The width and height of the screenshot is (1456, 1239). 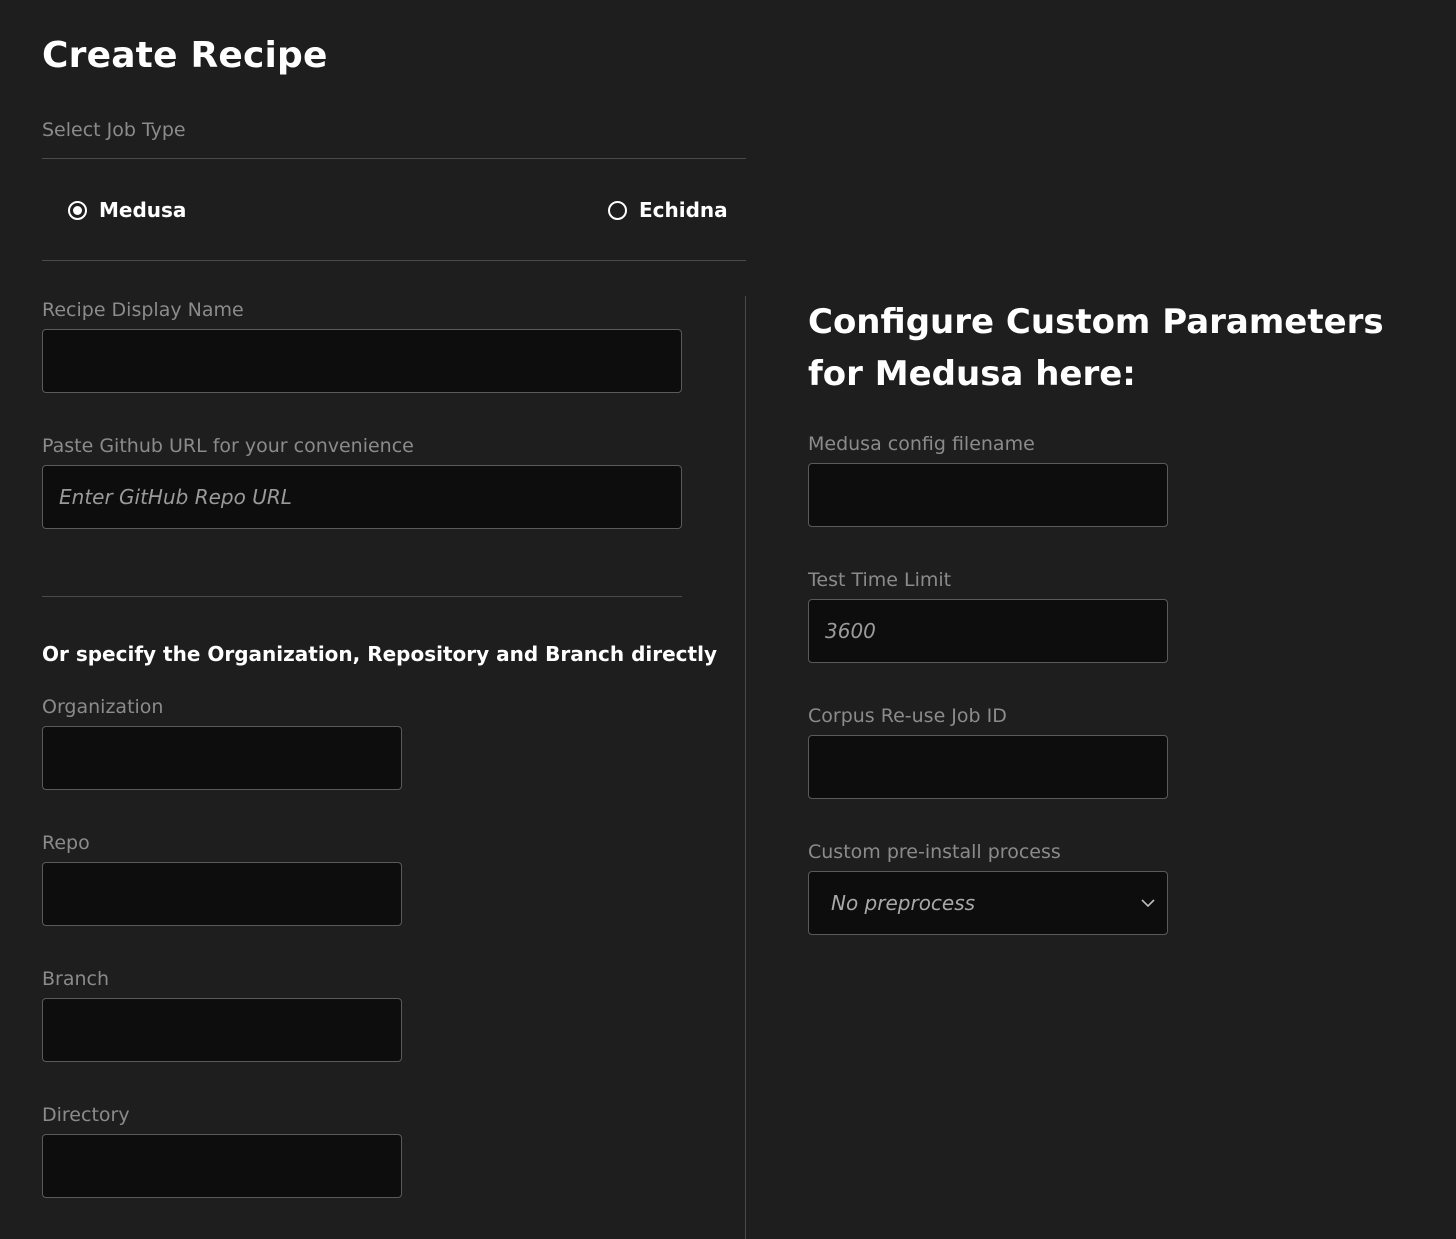 What do you see at coordinates (934, 852) in the screenshot?
I see `preinstall-label: Custom pre-install process` at bounding box center [934, 852].